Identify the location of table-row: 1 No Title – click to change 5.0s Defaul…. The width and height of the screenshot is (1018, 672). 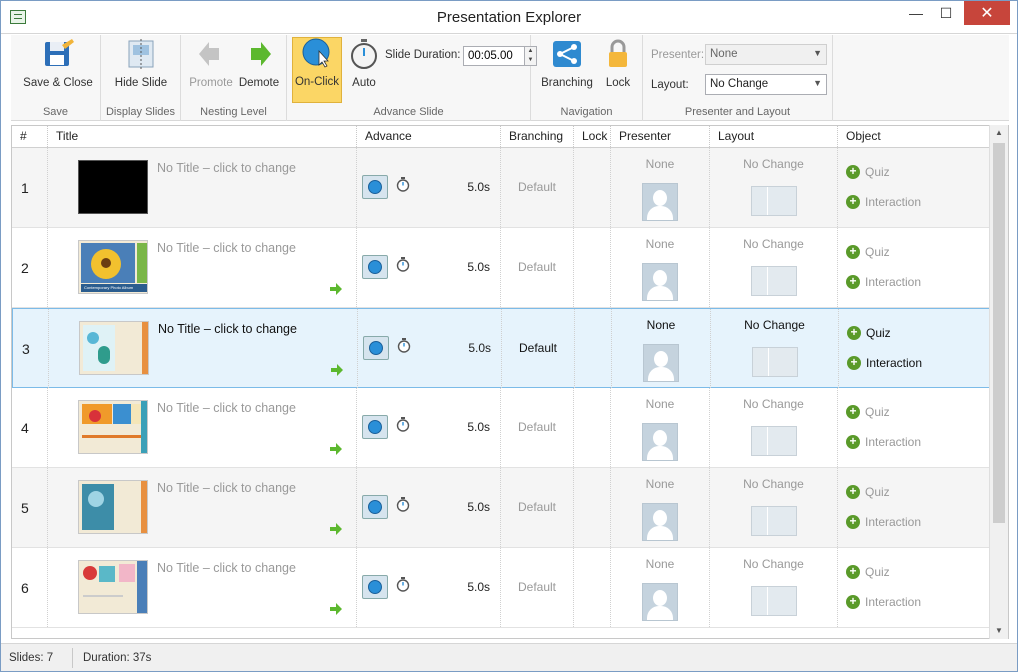
(501, 188).